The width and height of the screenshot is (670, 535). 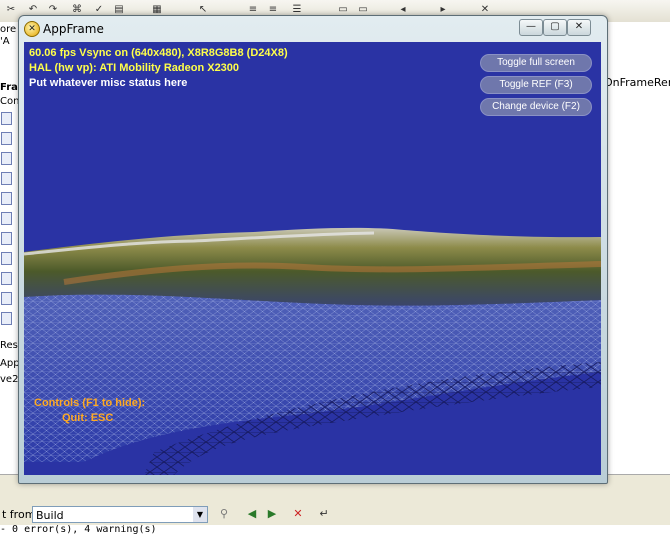 I want to click on device-status: HAL (hw vp): ATI Mobility Radeon X2300, so click(x=134, y=68).